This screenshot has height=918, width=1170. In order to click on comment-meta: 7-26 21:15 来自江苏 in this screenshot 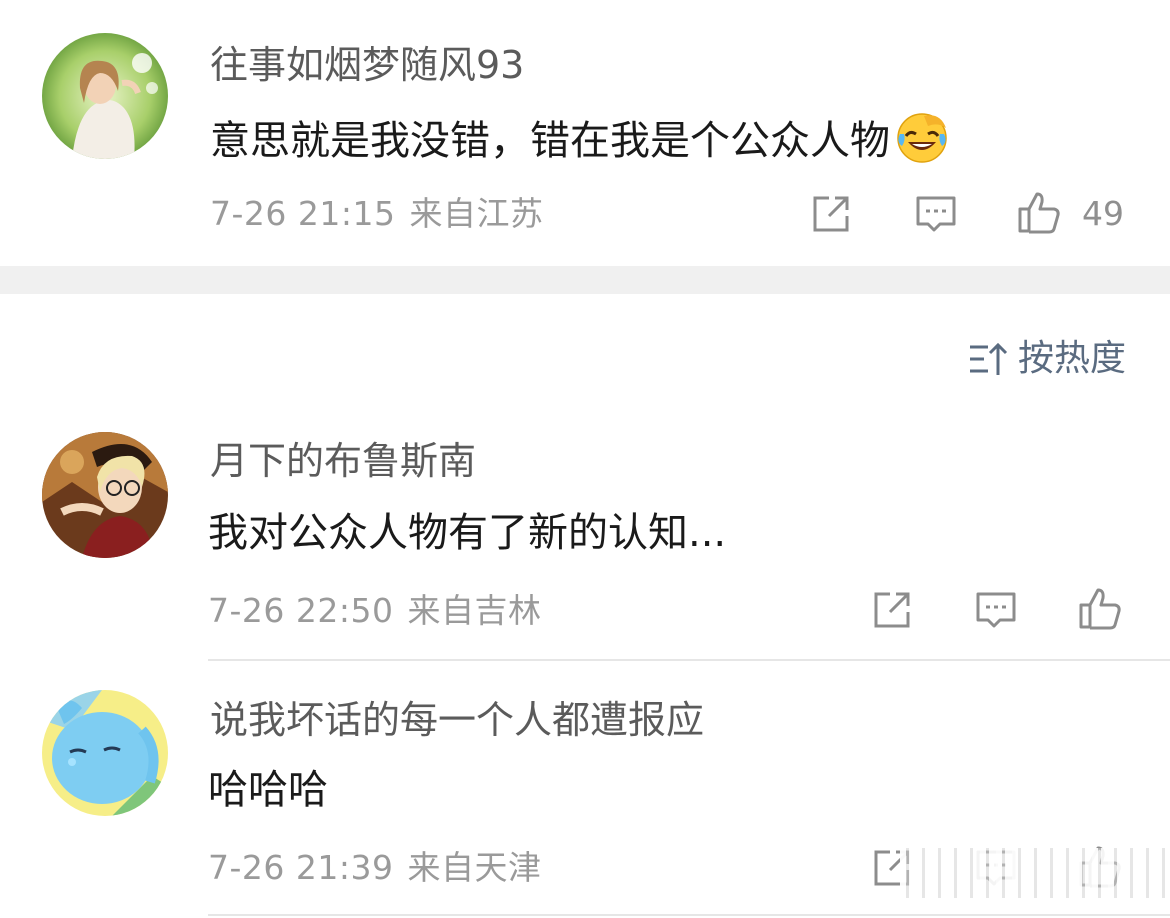, I will do `click(377, 214)`.